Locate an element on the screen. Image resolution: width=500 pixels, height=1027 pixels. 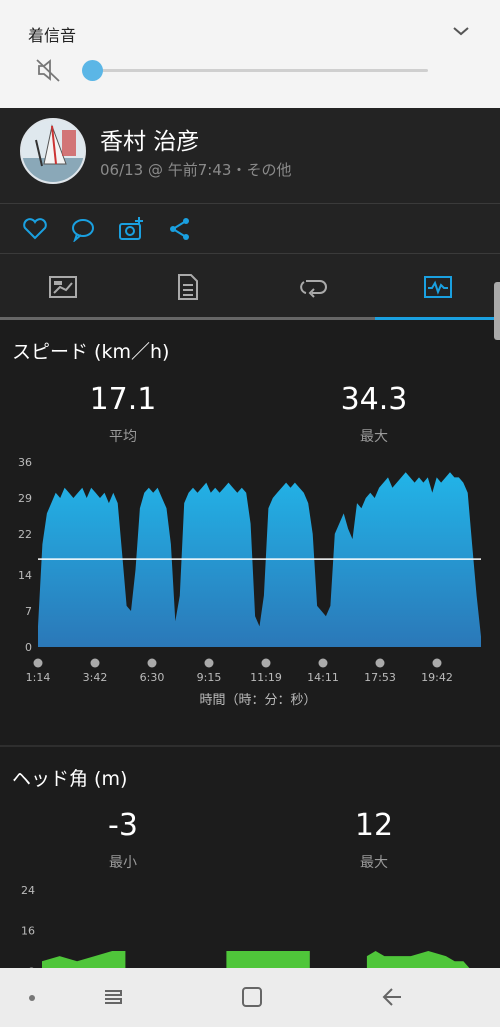
tab-laps is located at coordinates (312, 287).